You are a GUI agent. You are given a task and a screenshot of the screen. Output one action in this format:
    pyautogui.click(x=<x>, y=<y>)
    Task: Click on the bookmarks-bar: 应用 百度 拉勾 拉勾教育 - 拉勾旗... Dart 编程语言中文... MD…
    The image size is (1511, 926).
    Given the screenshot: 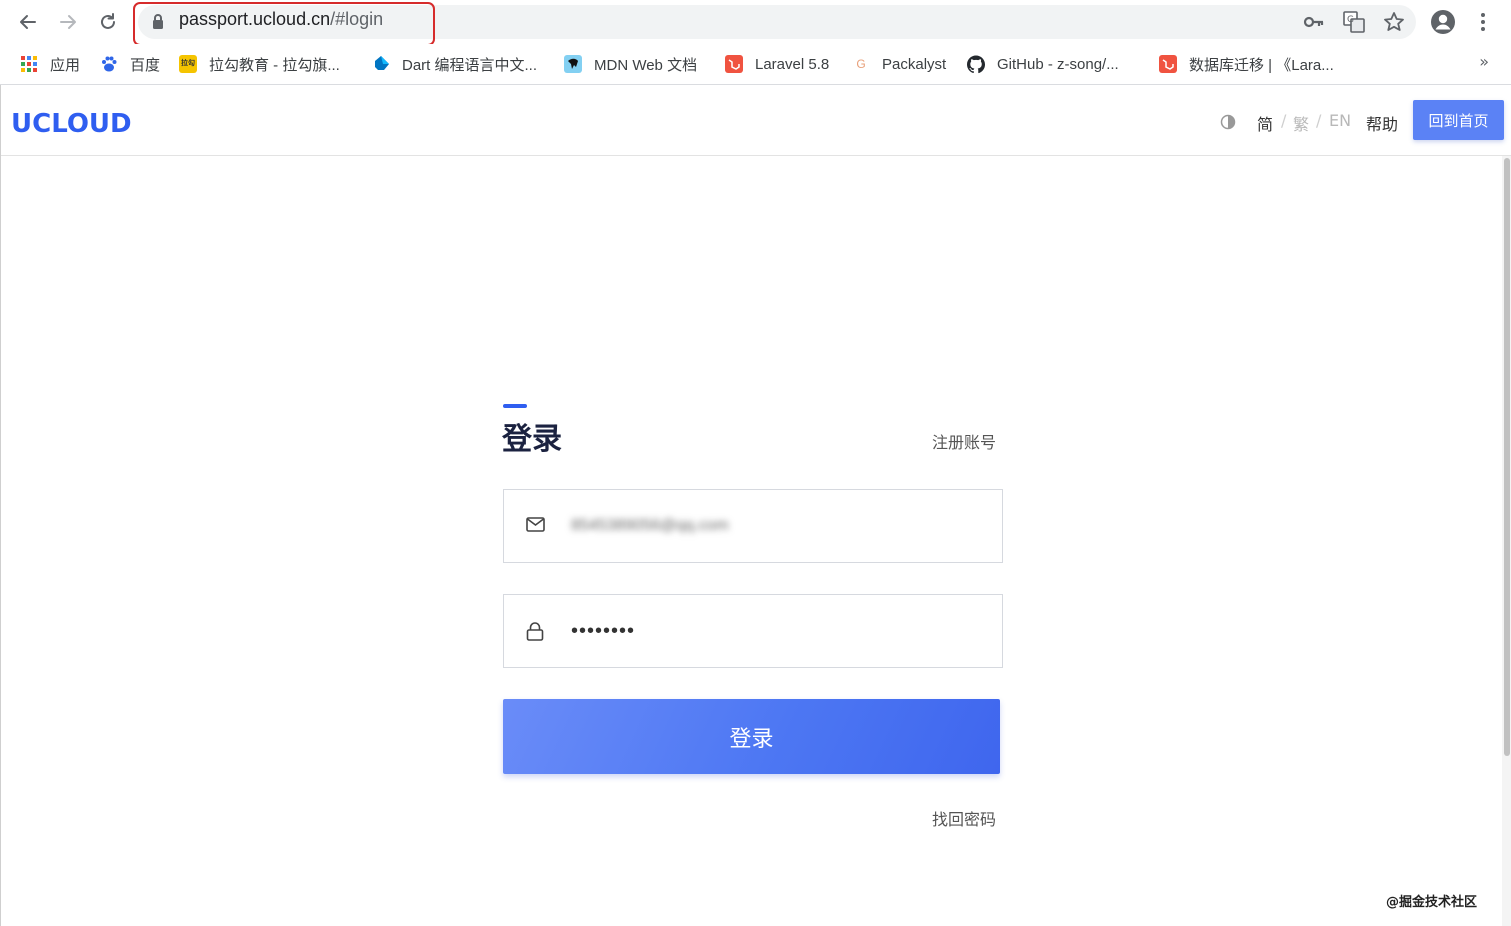 What is the action you would take?
    pyautogui.click(x=755, y=64)
    